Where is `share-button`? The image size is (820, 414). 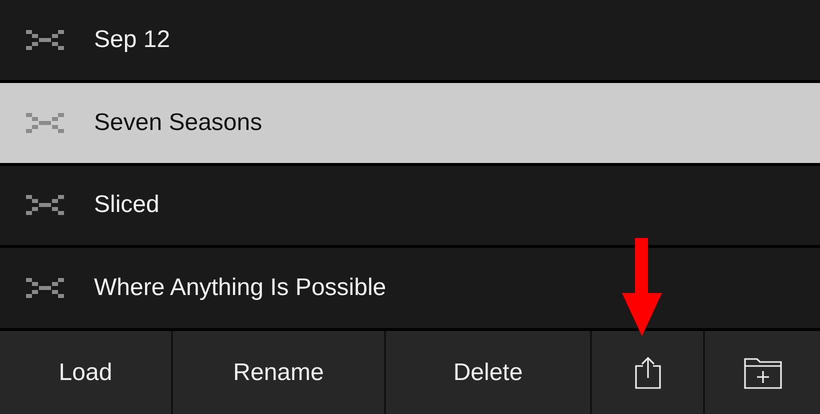 share-button is located at coordinates (647, 372).